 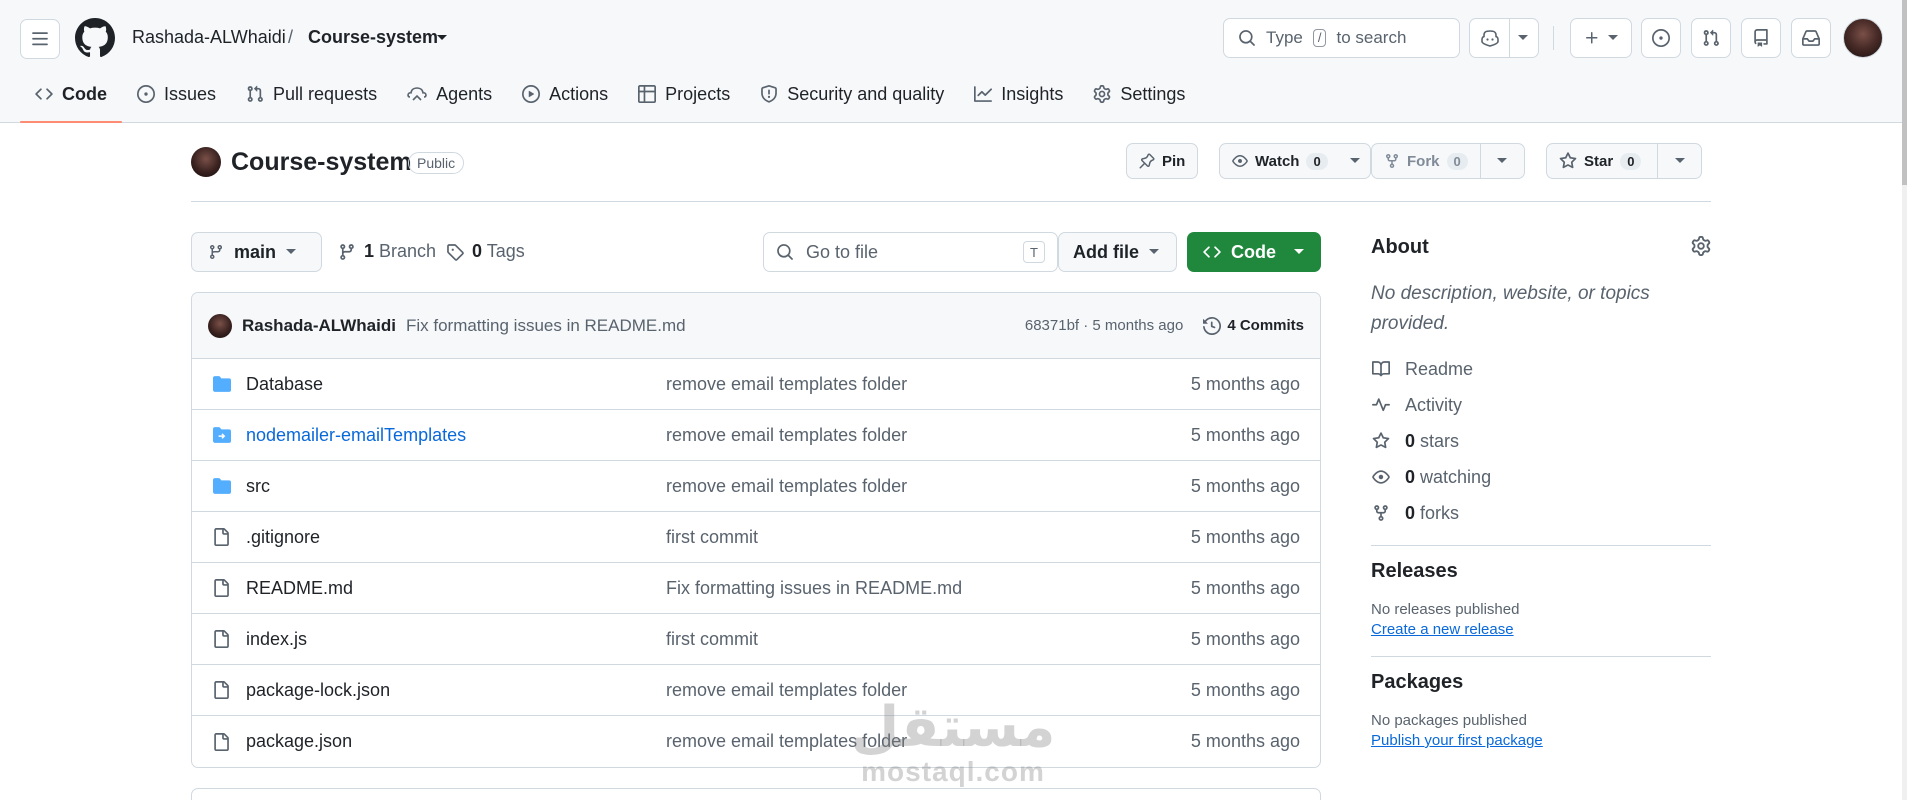 I want to click on watch-label: Watch, so click(x=1277, y=161).